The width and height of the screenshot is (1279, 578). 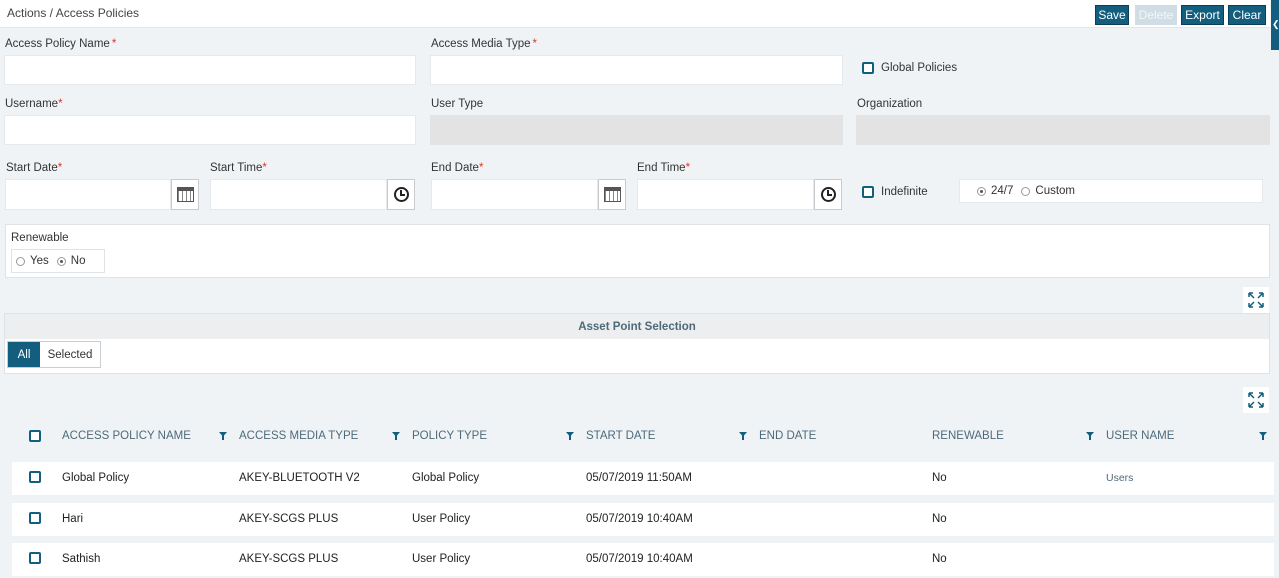 I want to click on start-date-label: Start Date*, so click(x=34, y=168).